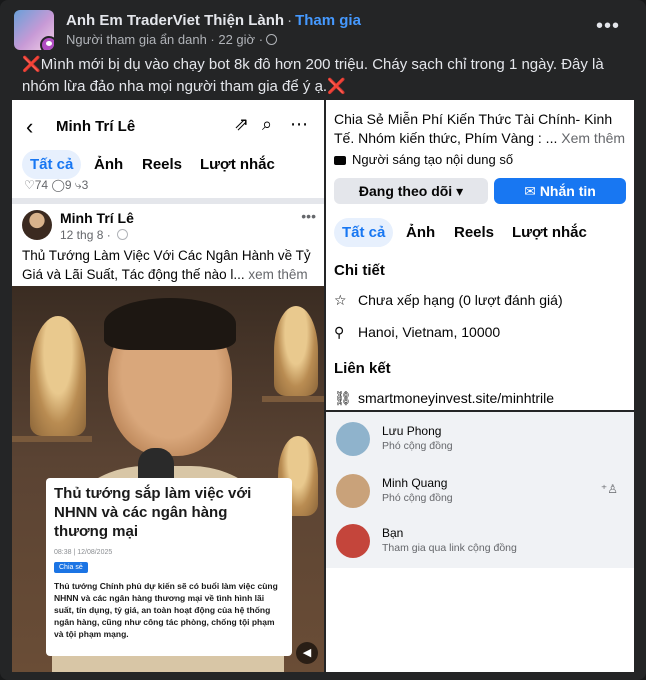  Describe the element at coordinates (96, 126) in the screenshot. I see `profile-name: Minh Trí Lê` at that location.